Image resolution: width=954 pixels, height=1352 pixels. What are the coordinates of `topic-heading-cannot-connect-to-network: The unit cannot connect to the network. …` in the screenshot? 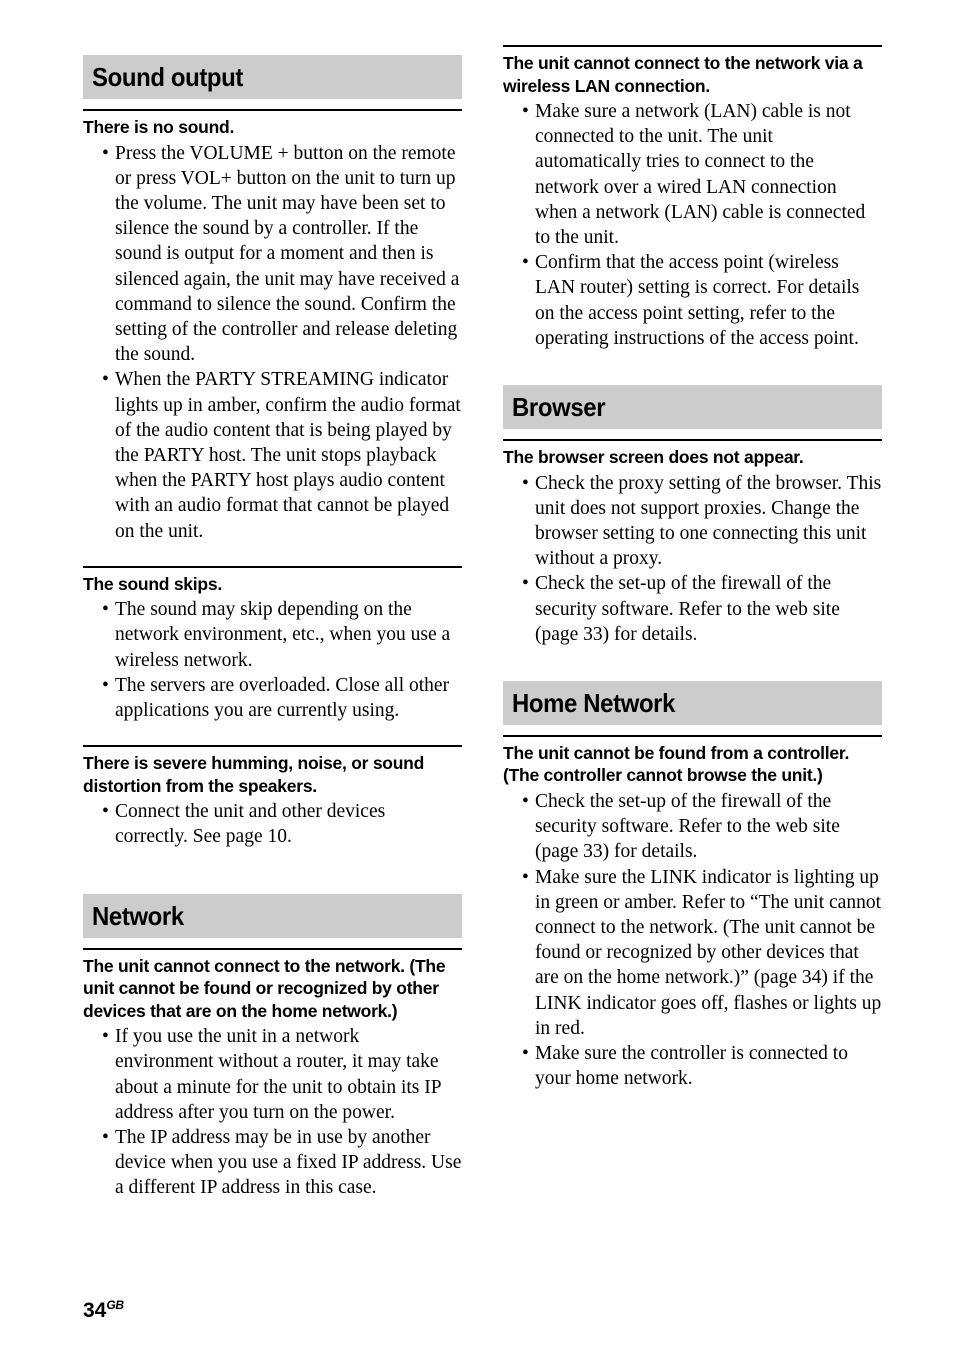 It's located at (272, 985).